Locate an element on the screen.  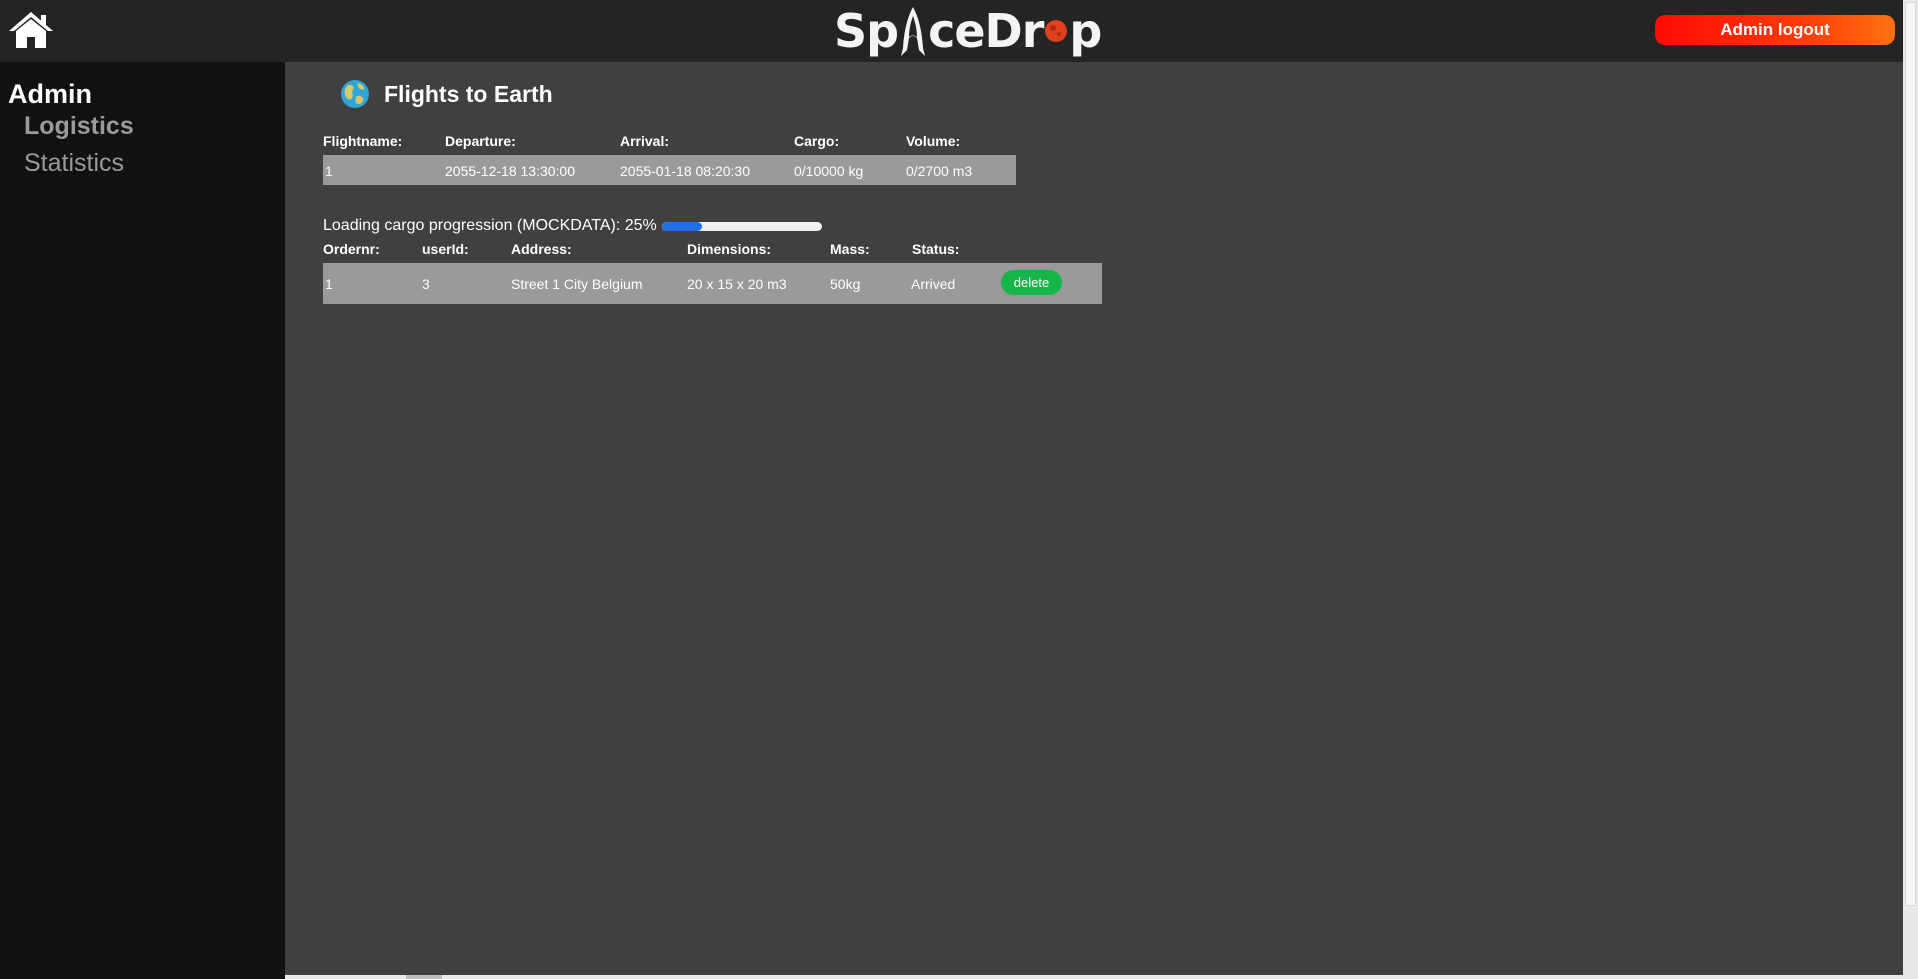
admin-logout-button: Admin logout is located at coordinates (1775, 30).